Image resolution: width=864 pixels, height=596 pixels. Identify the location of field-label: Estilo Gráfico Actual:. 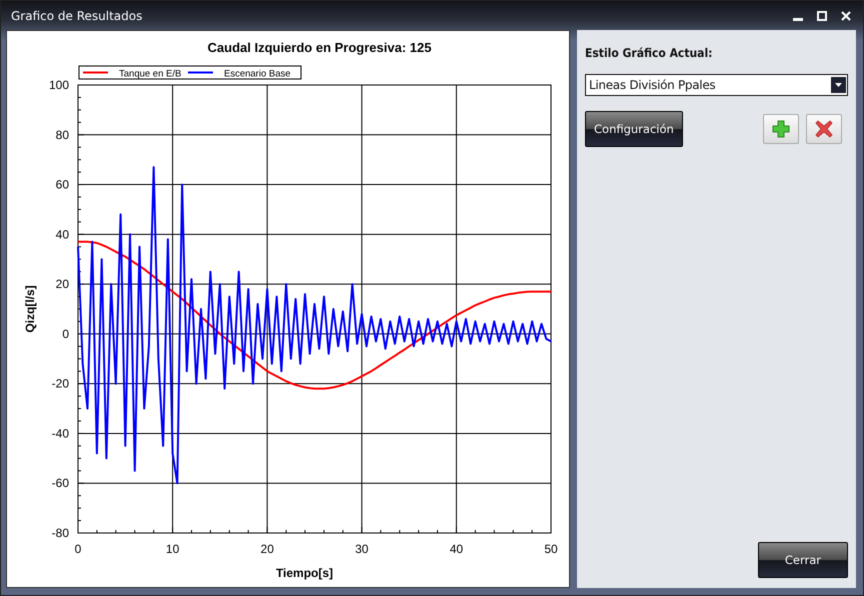
(649, 53).